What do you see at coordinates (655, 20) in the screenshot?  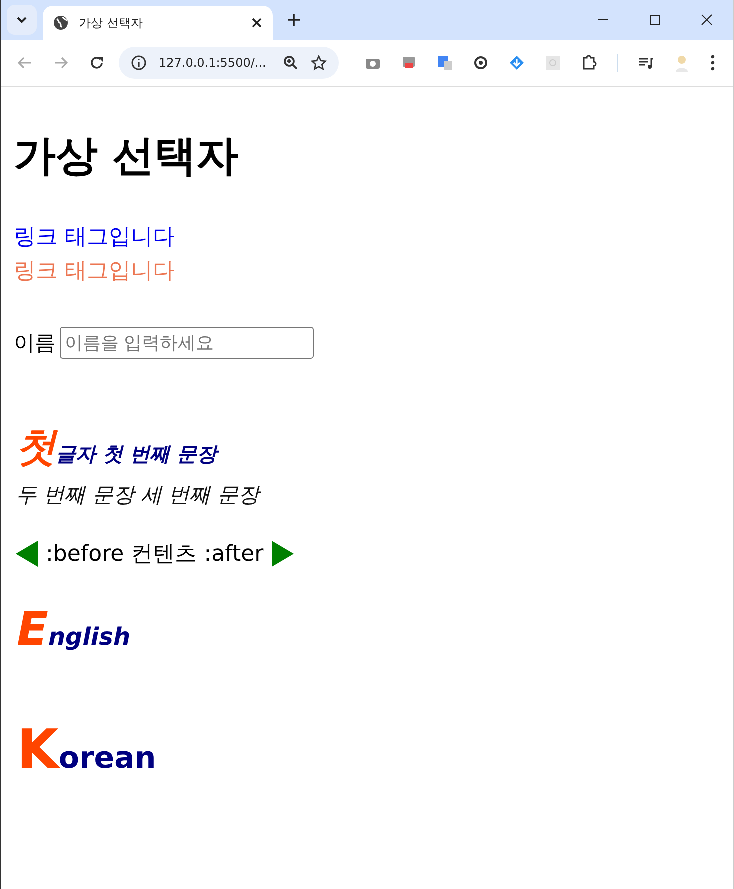 I see `maximize-icon` at bounding box center [655, 20].